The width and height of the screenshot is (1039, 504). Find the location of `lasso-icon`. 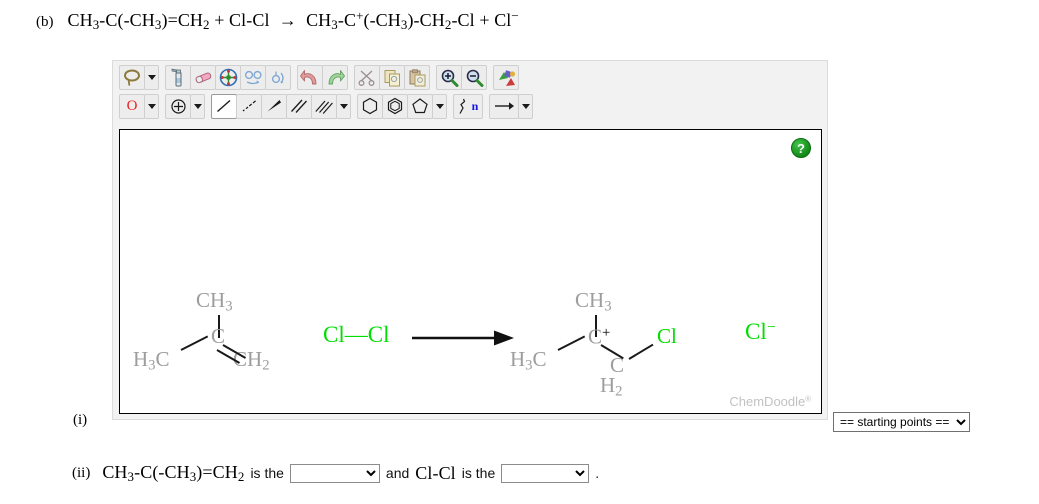

lasso-icon is located at coordinates (131, 77).